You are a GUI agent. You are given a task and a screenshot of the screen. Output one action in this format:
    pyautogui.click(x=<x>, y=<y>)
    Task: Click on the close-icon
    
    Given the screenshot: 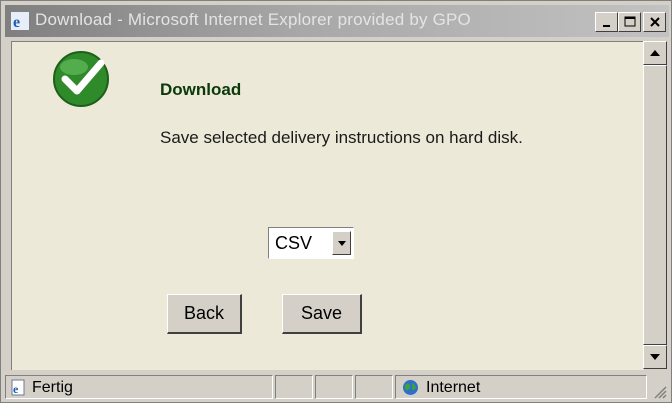 What is the action you would take?
    pyautogui.click(x=654, y=22)
    